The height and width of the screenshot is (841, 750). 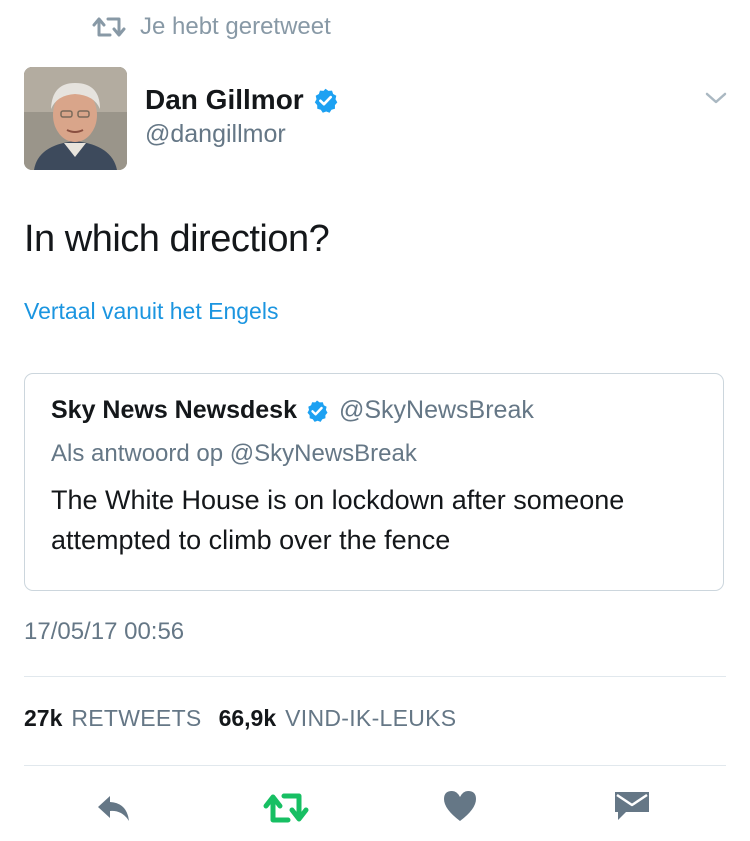 I want to click on like-icon, so click(x=460, y=806).